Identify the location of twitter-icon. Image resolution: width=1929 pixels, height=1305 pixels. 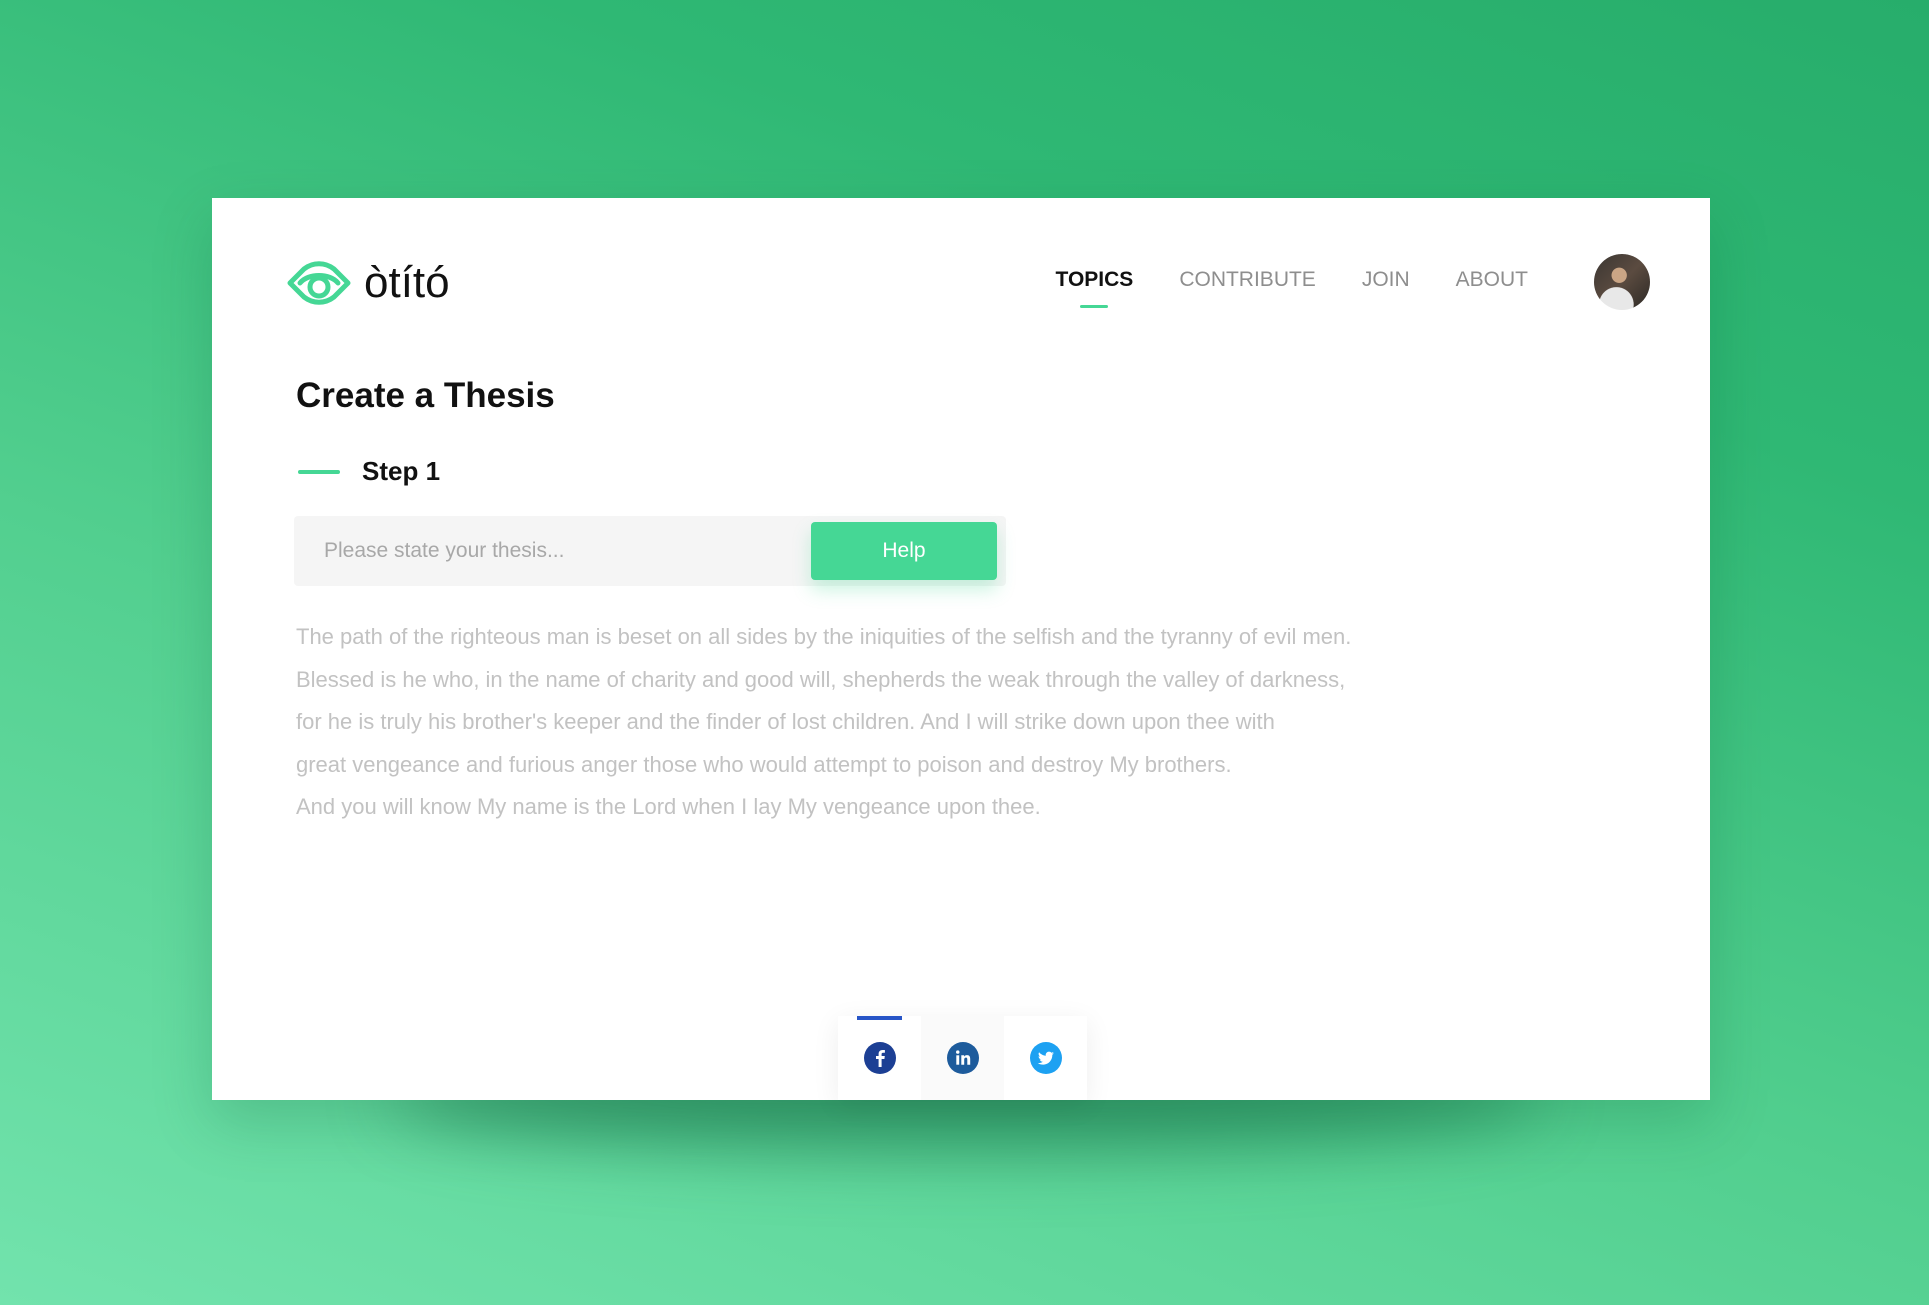
(1045, 1058).